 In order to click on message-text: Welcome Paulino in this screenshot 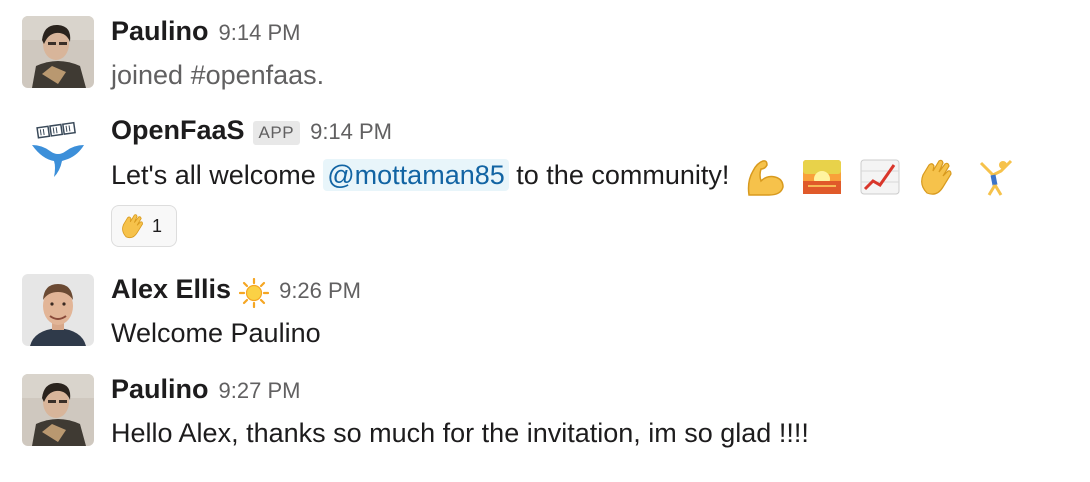, I will do `click(216, 333)`.